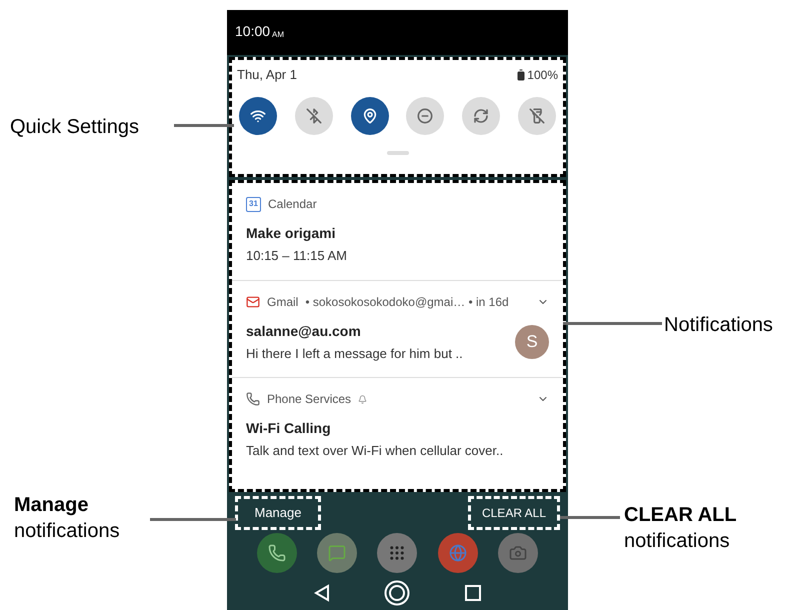 The width and height of the screenshot is (802, 610). Describe the element at coordinates (397, 152) in the screenshot. I see `drag-handle` at that location.